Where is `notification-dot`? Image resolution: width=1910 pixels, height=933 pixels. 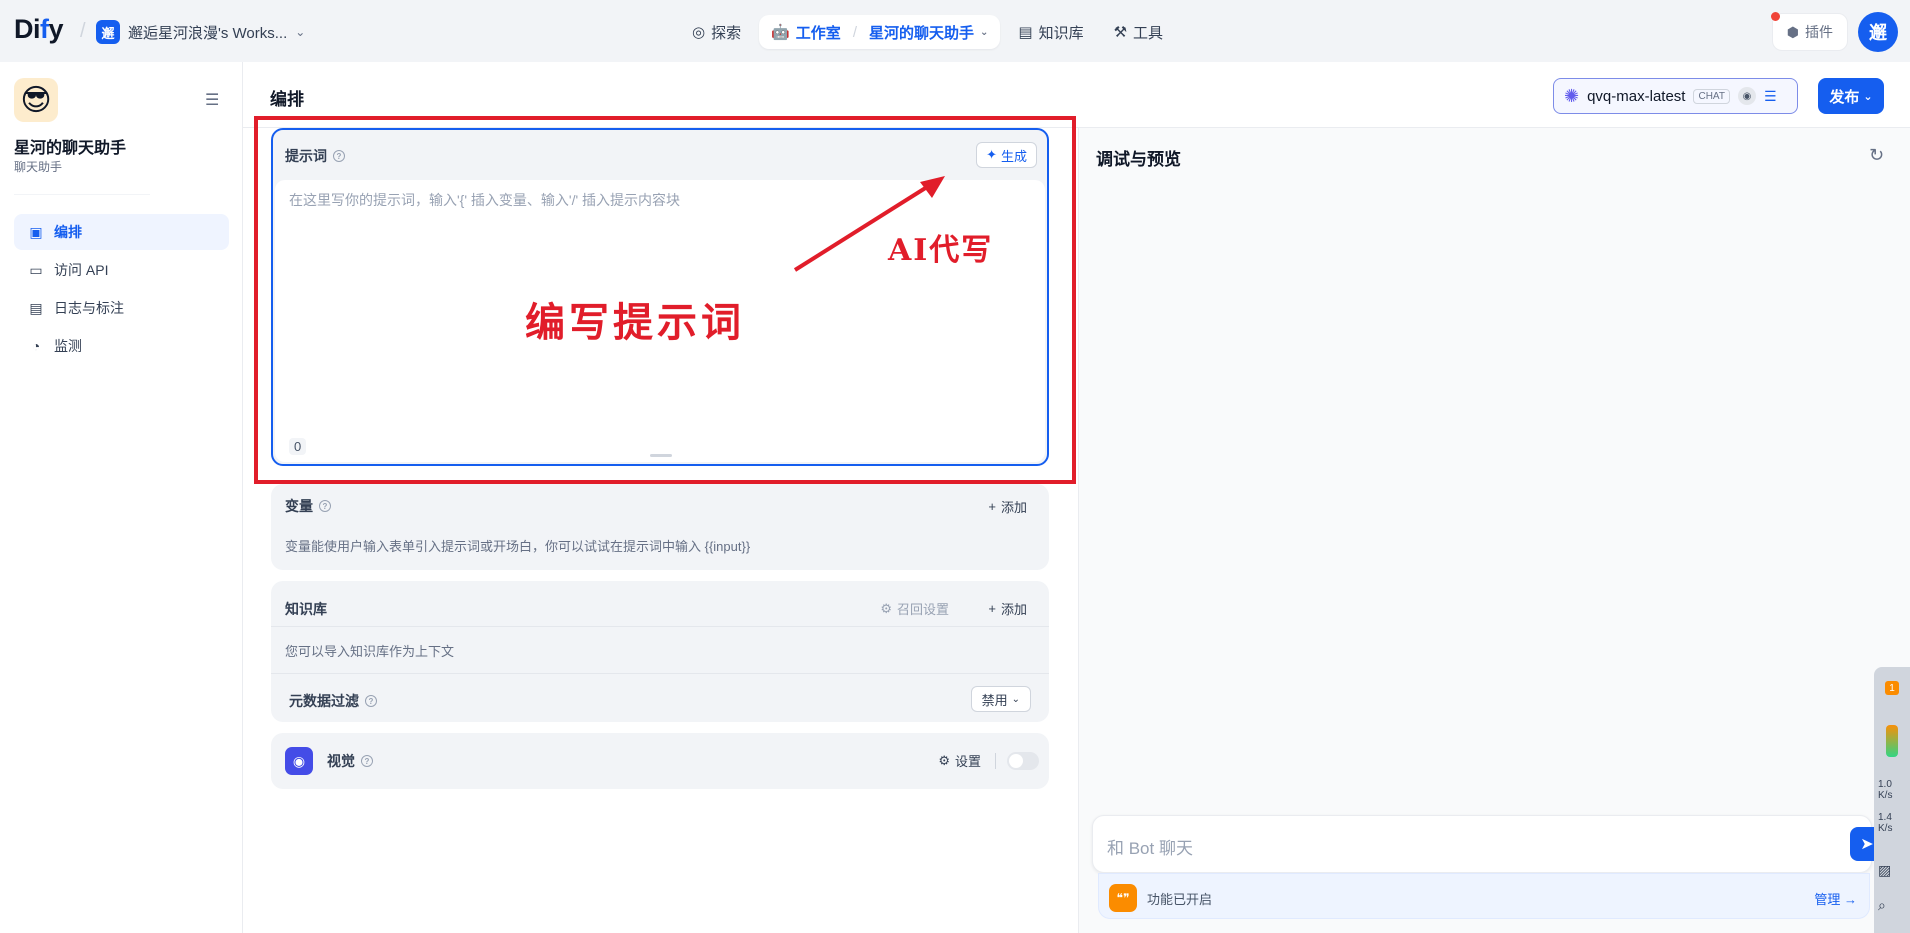
notification-dot is located at coordinates (1775, 16).